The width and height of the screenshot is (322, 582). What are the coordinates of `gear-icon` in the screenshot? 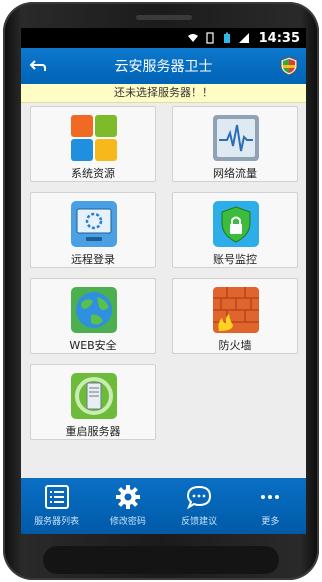 It's located at (127, 497).